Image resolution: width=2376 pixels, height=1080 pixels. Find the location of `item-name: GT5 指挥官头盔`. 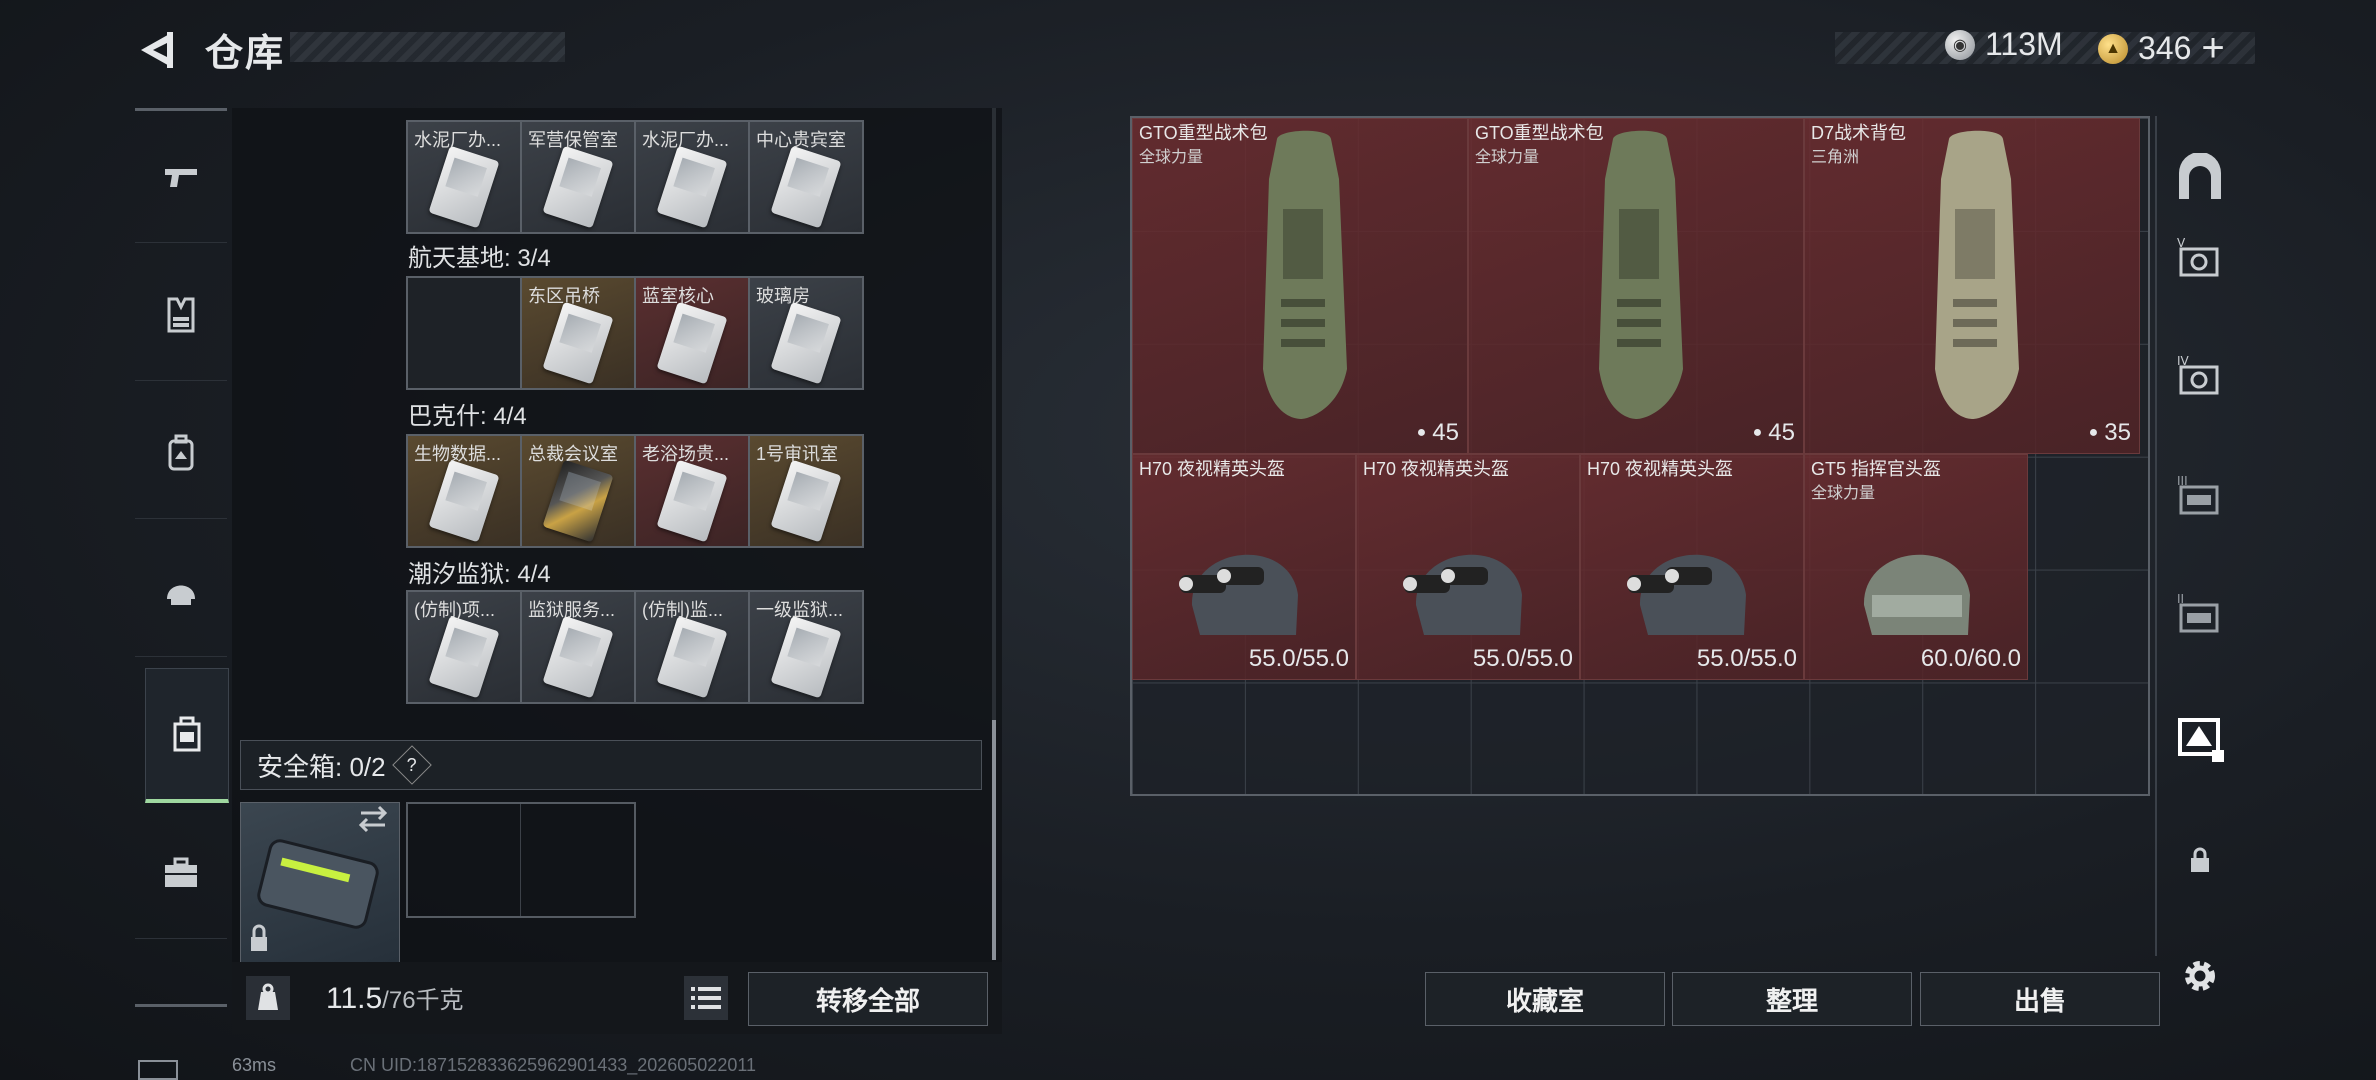

item-name: GT5 指挥官头盔 is located at coordinates (1876, 469).